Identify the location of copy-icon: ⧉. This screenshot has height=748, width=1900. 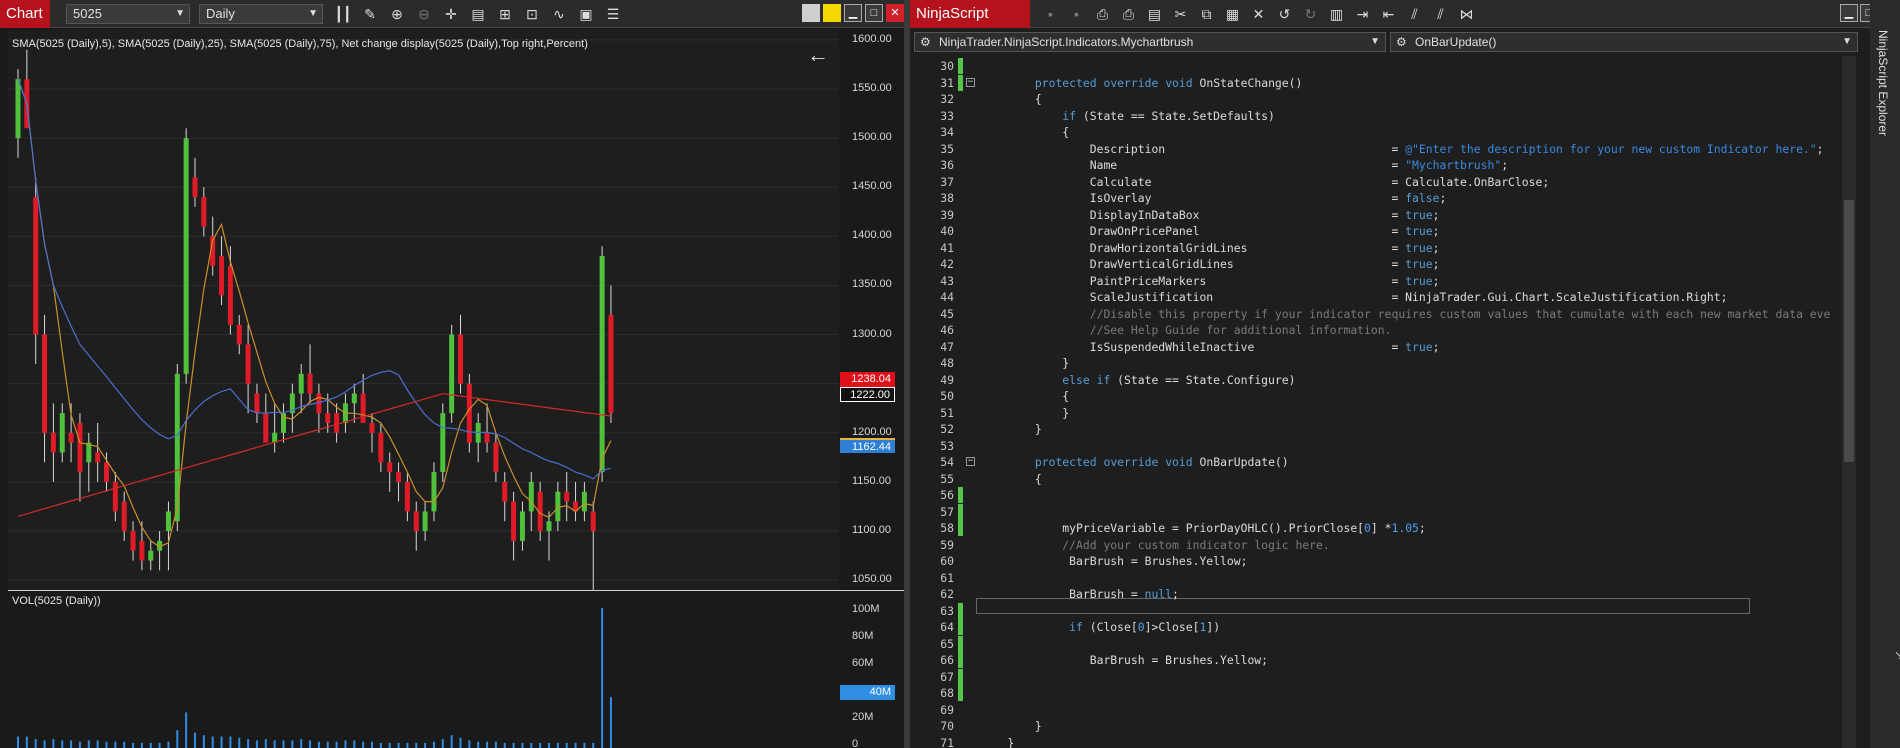
(1206, 14).